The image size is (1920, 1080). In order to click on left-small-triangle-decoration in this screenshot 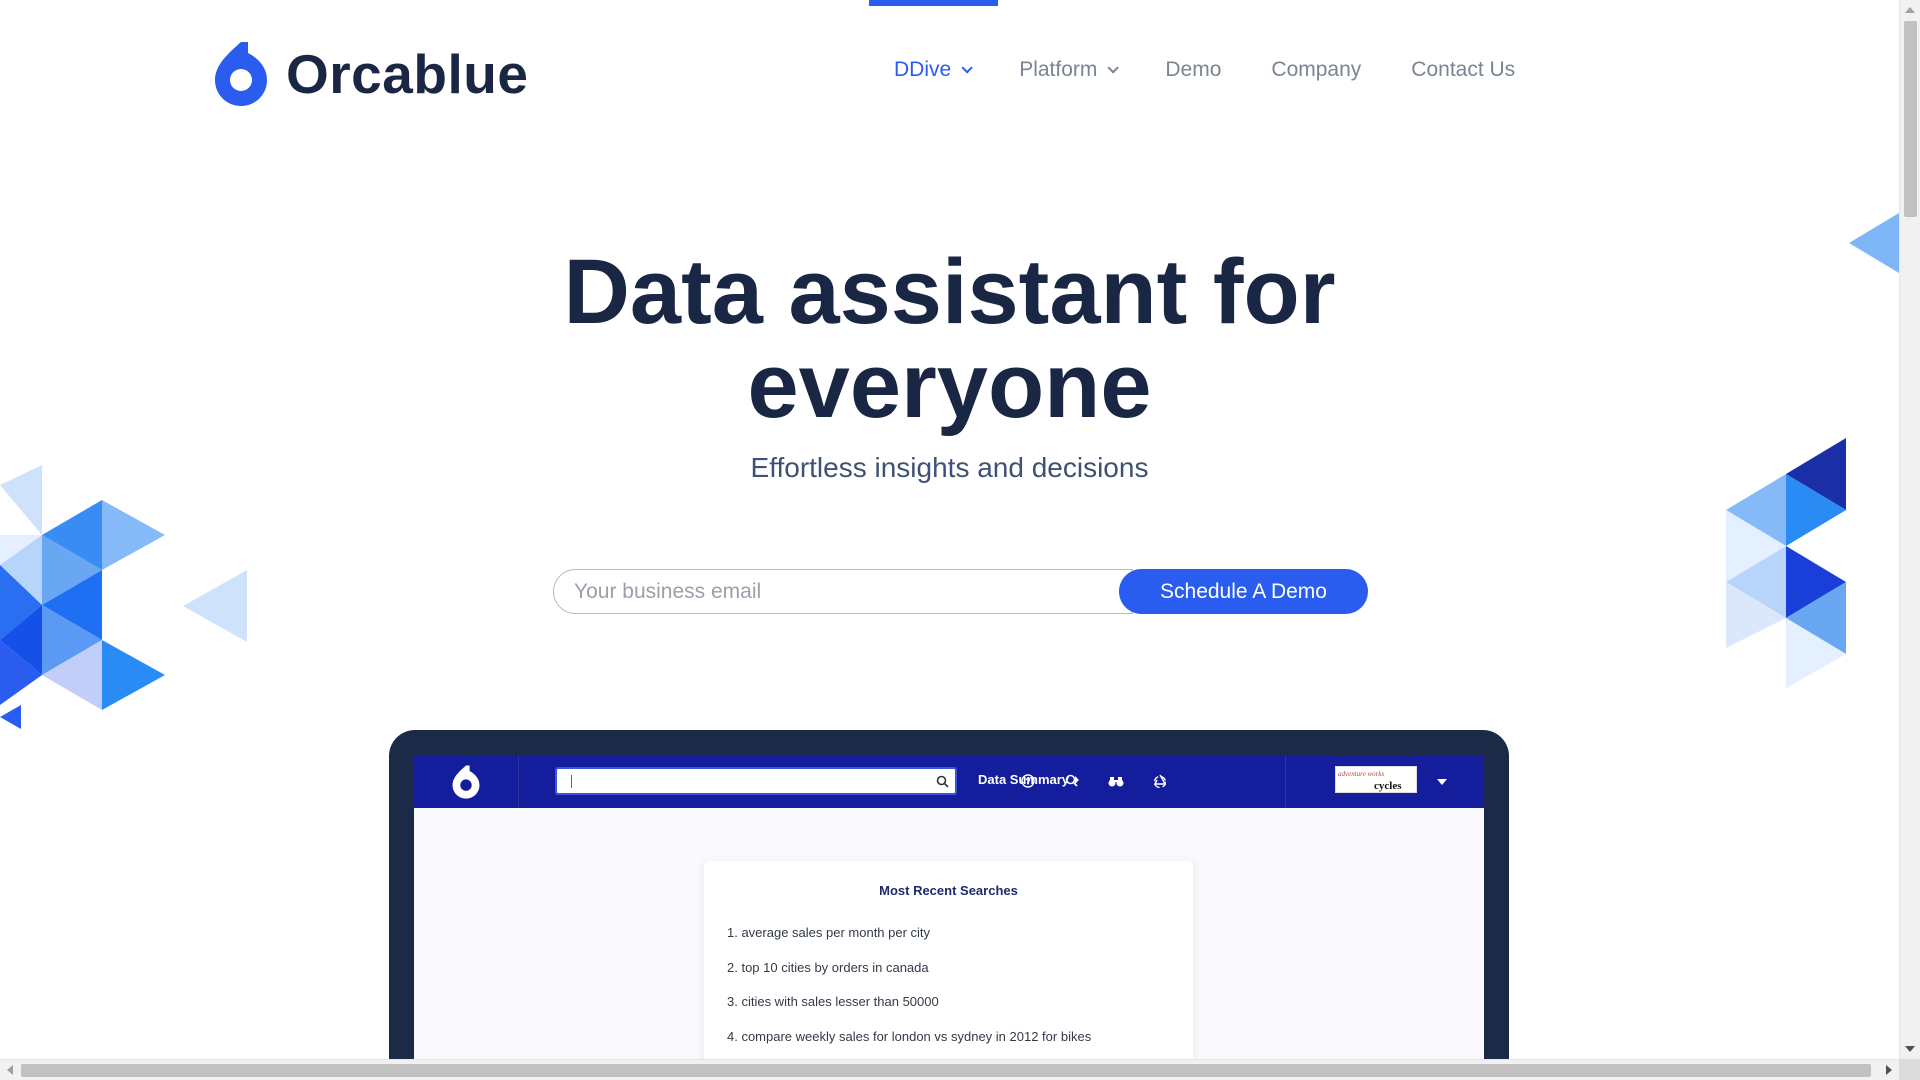, I will do `click(215, 606)`.